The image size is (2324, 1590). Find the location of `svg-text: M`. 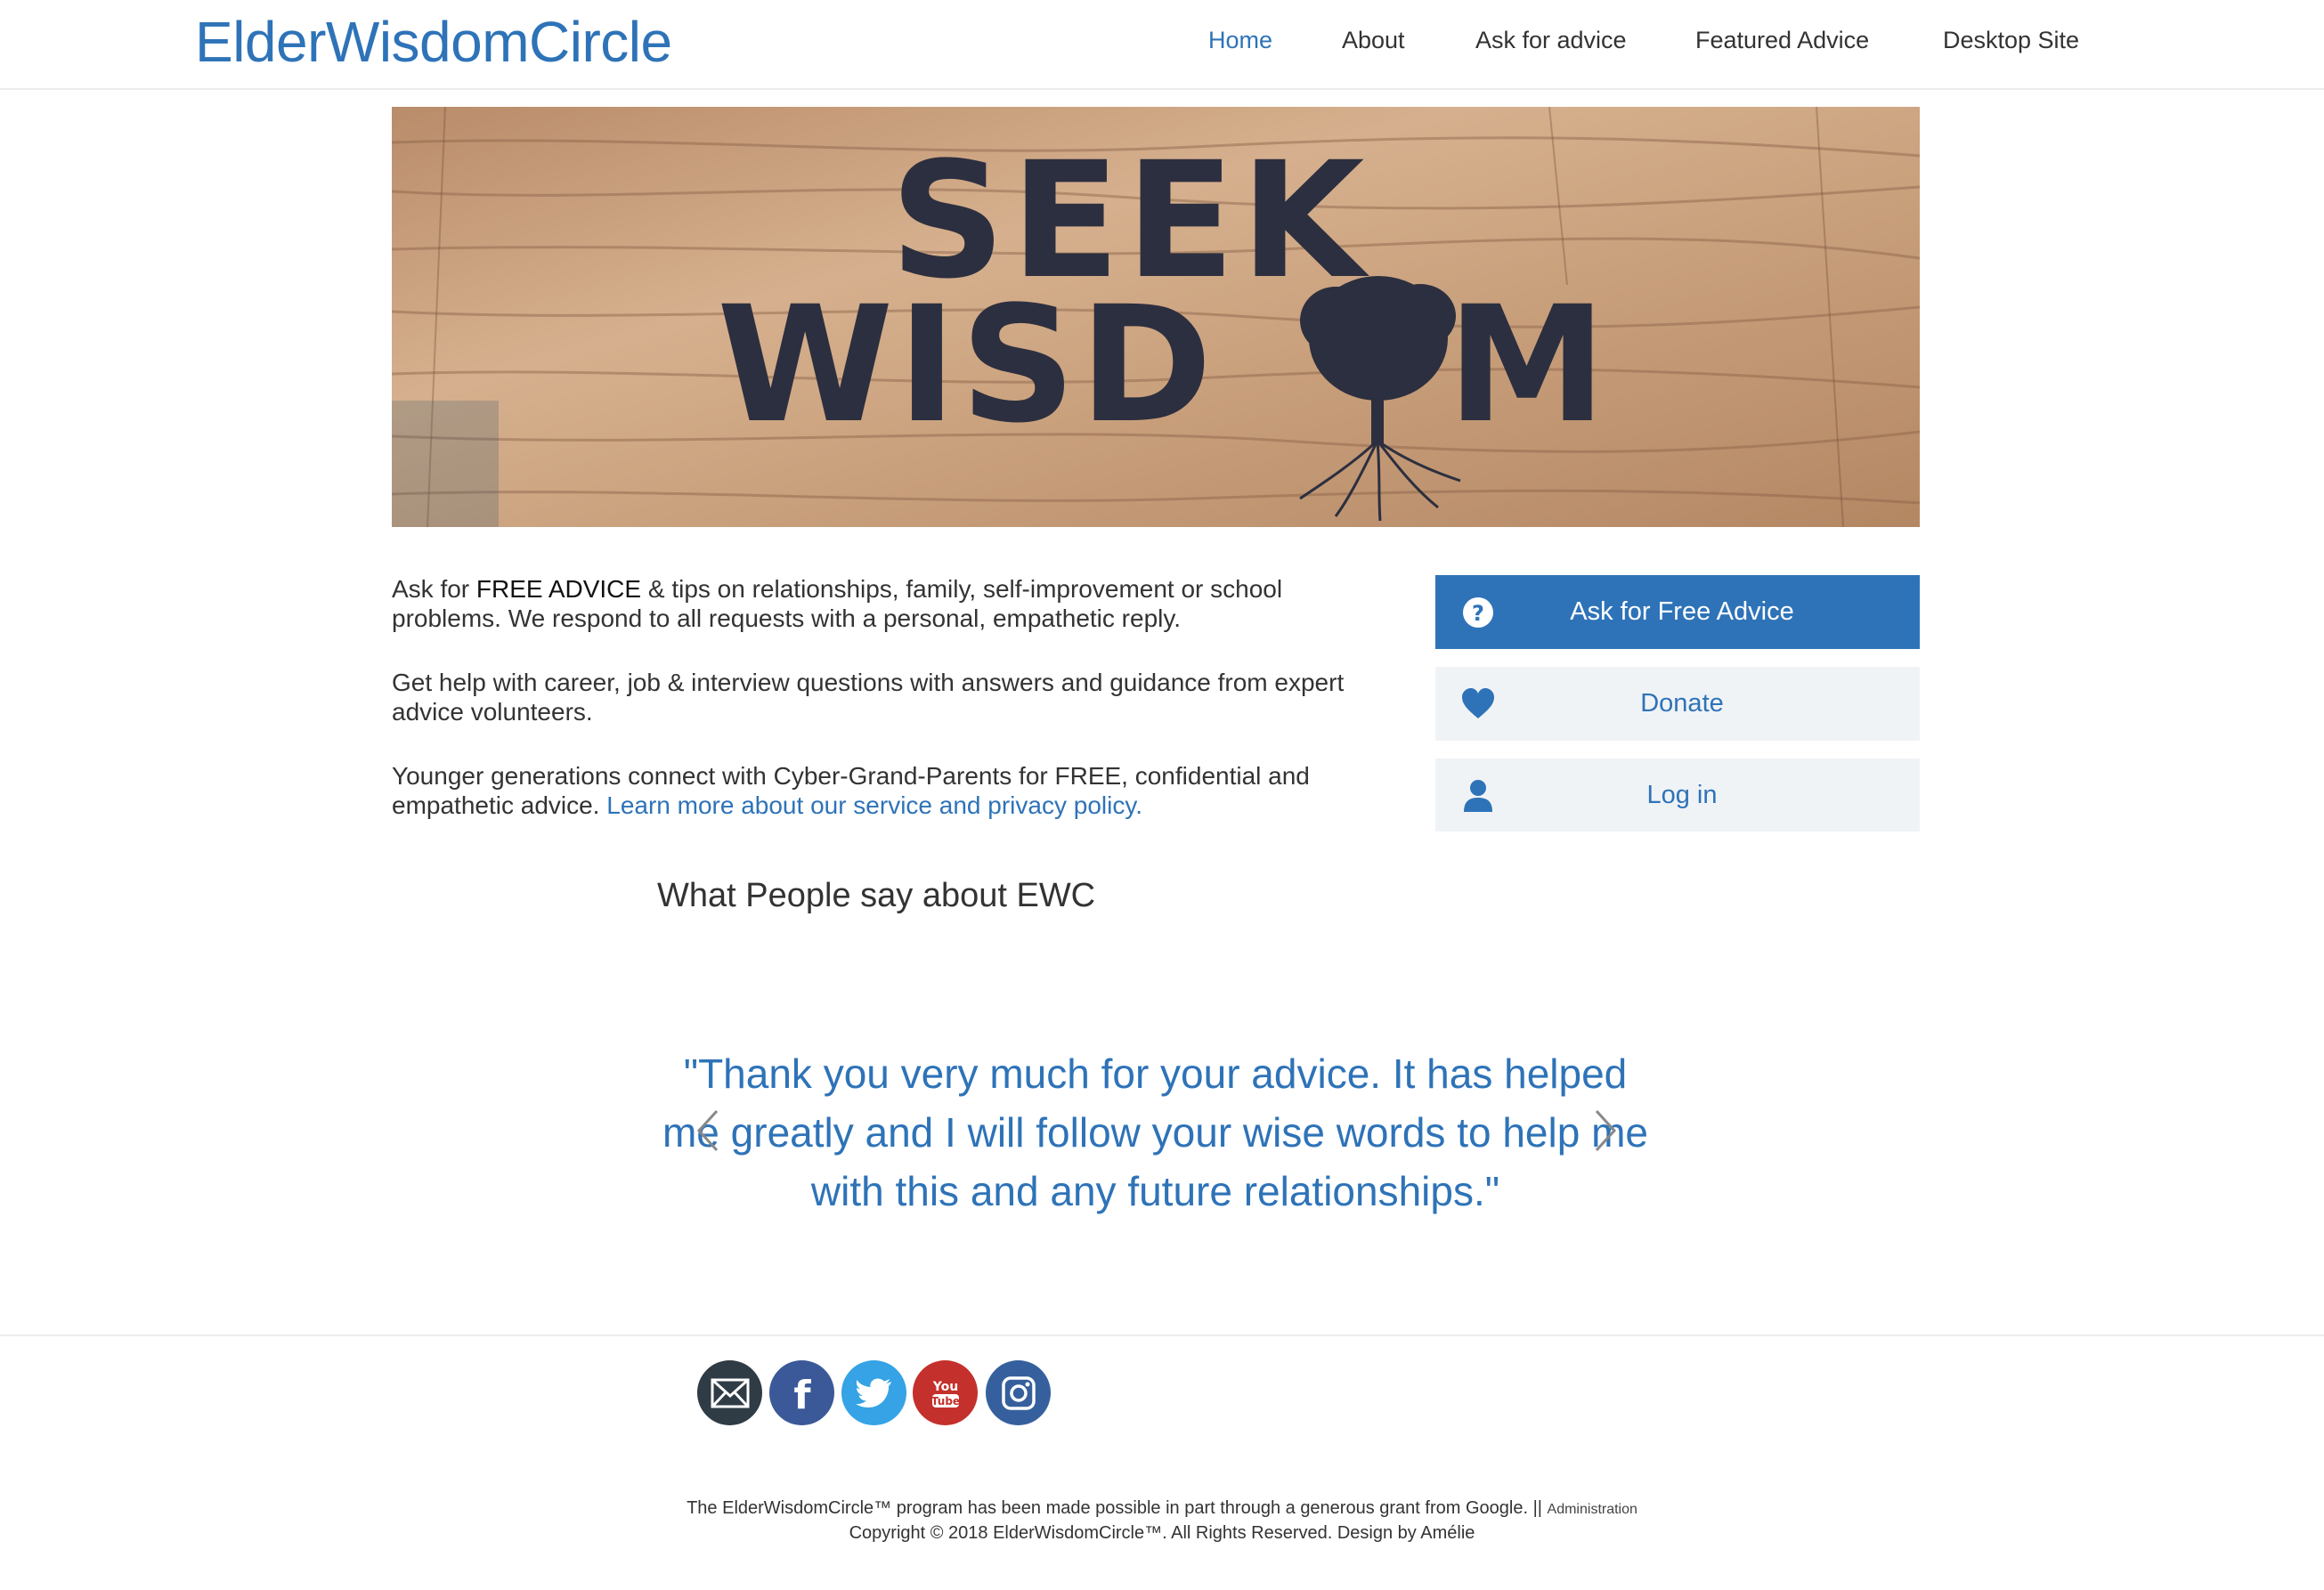

svg-text: M is located at coordinates (1527, 365).